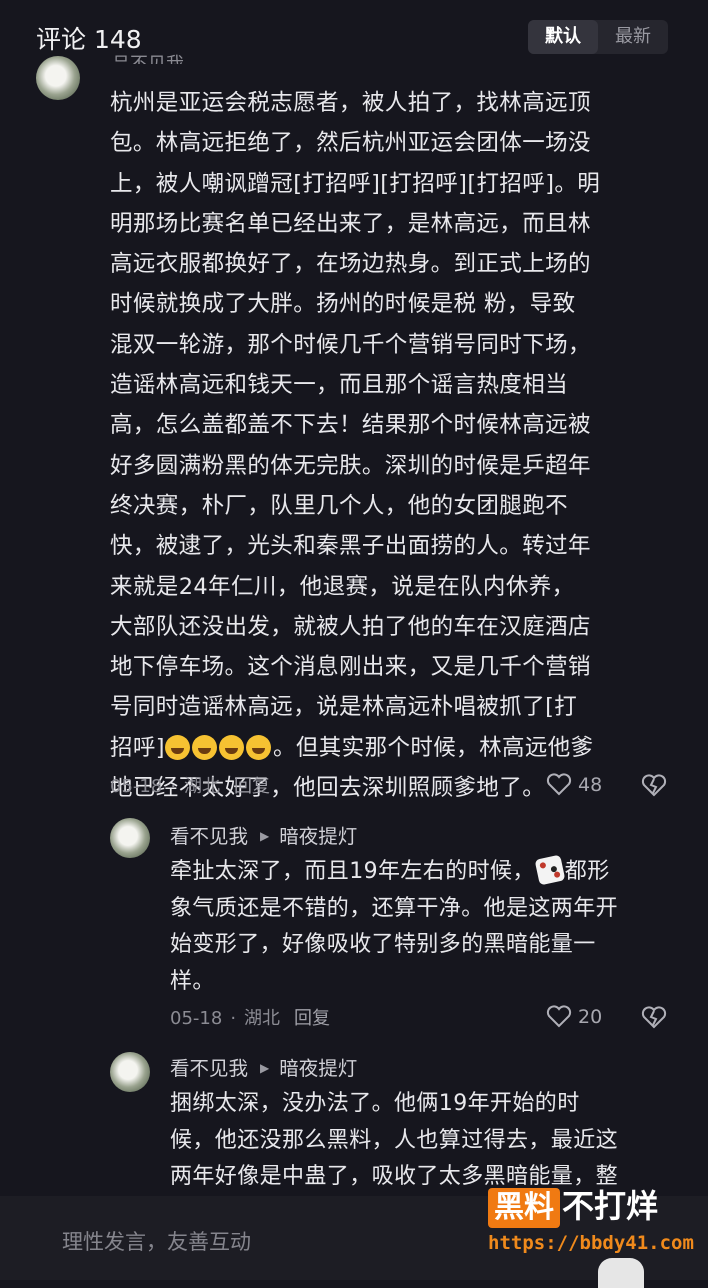  I want to click on reply-line-prefix: 牵扯太深了，而且19年左右的时候，, so click(352, 871).